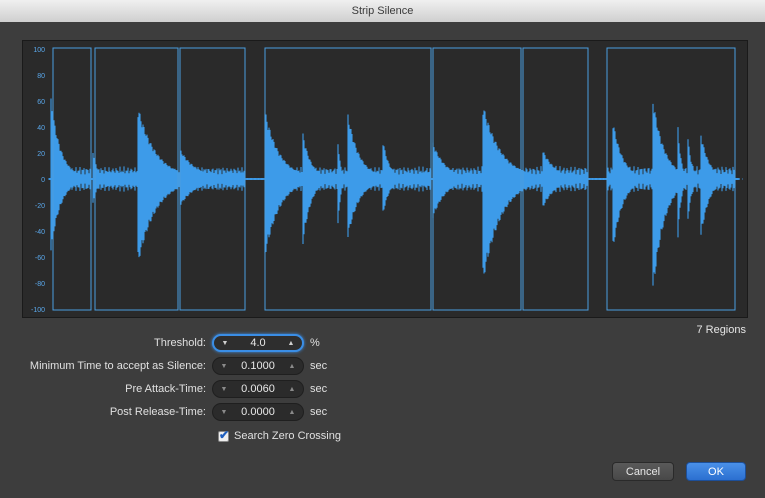  Describe the element at coordinates (315, 343) in the screenshot. I see `threshold-unit: %` at that location.